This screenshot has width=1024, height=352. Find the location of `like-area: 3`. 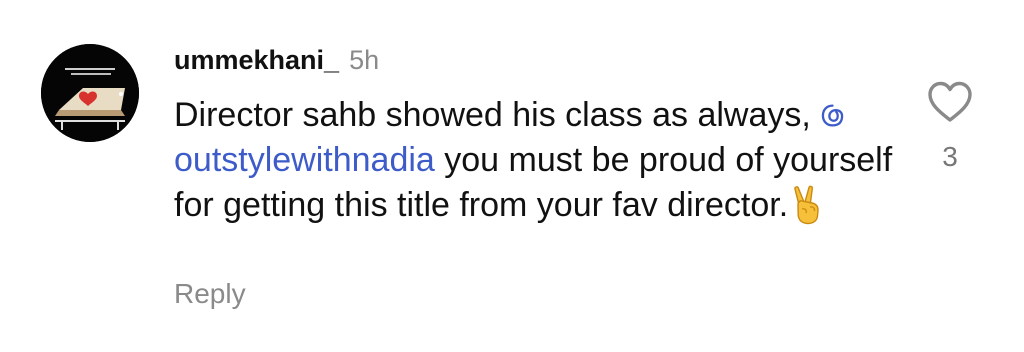

like-area: 3 is located at coordinates (950, 130).